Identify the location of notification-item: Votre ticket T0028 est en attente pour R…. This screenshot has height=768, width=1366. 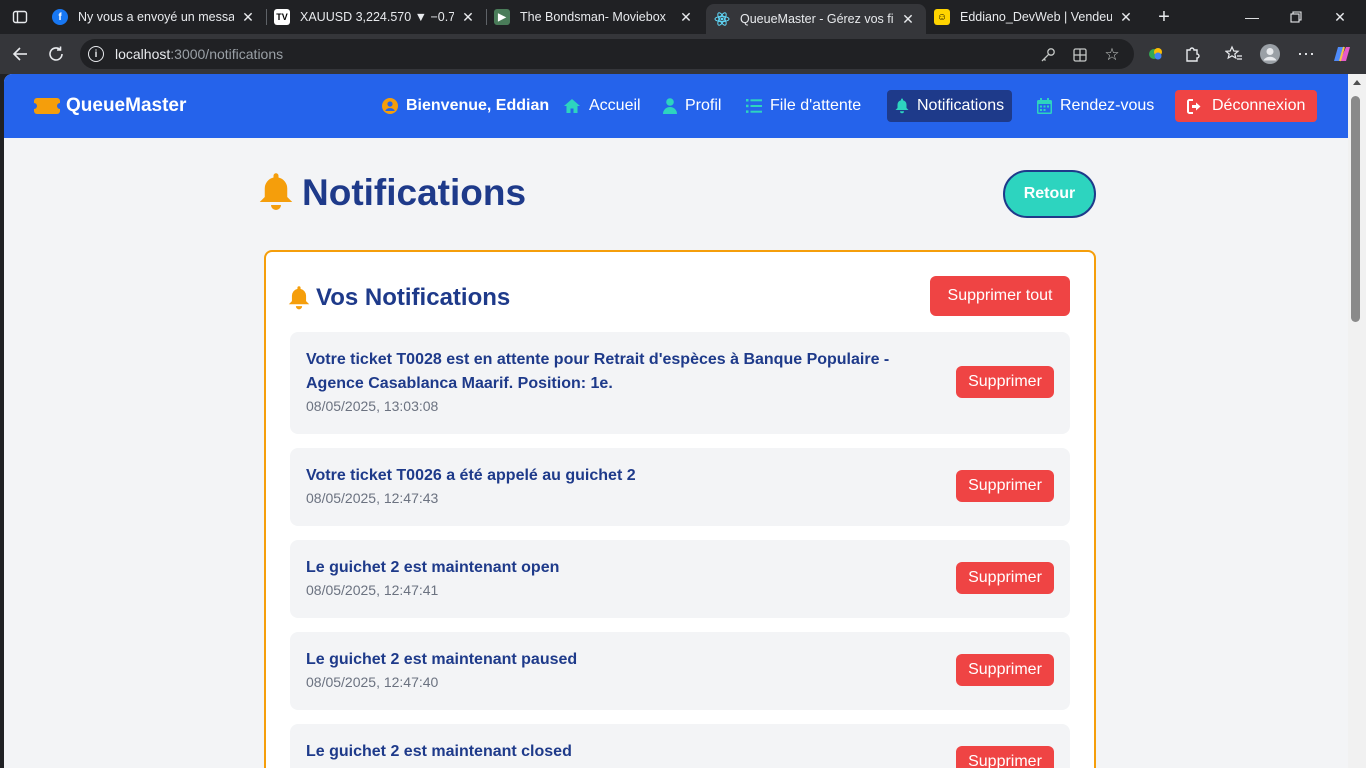
(680, 383).